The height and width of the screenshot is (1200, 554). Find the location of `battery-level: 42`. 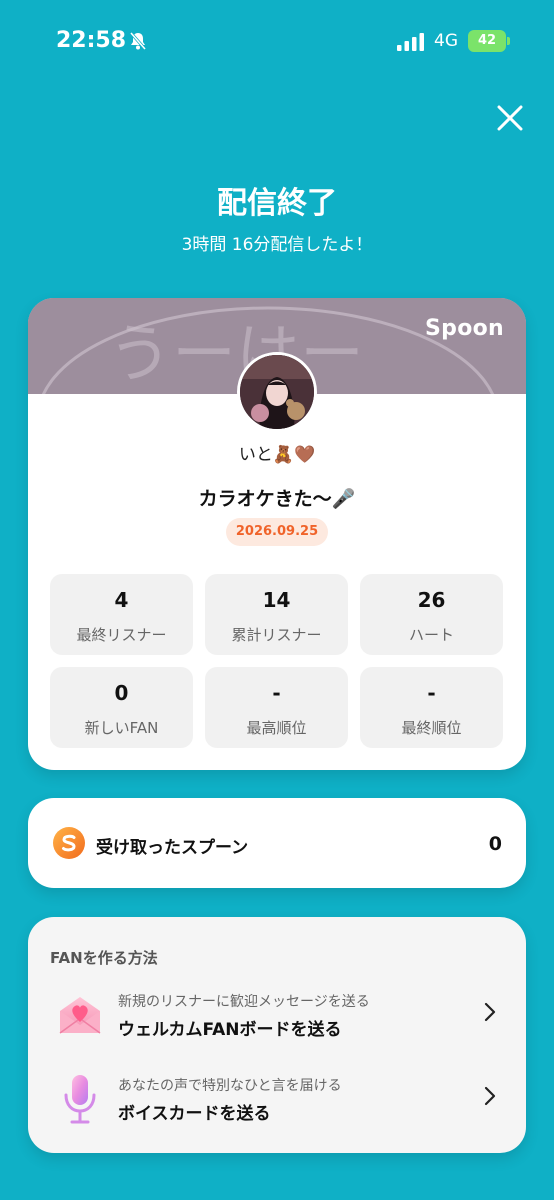

battery-level: 42 is located at coordinates (487, 40).